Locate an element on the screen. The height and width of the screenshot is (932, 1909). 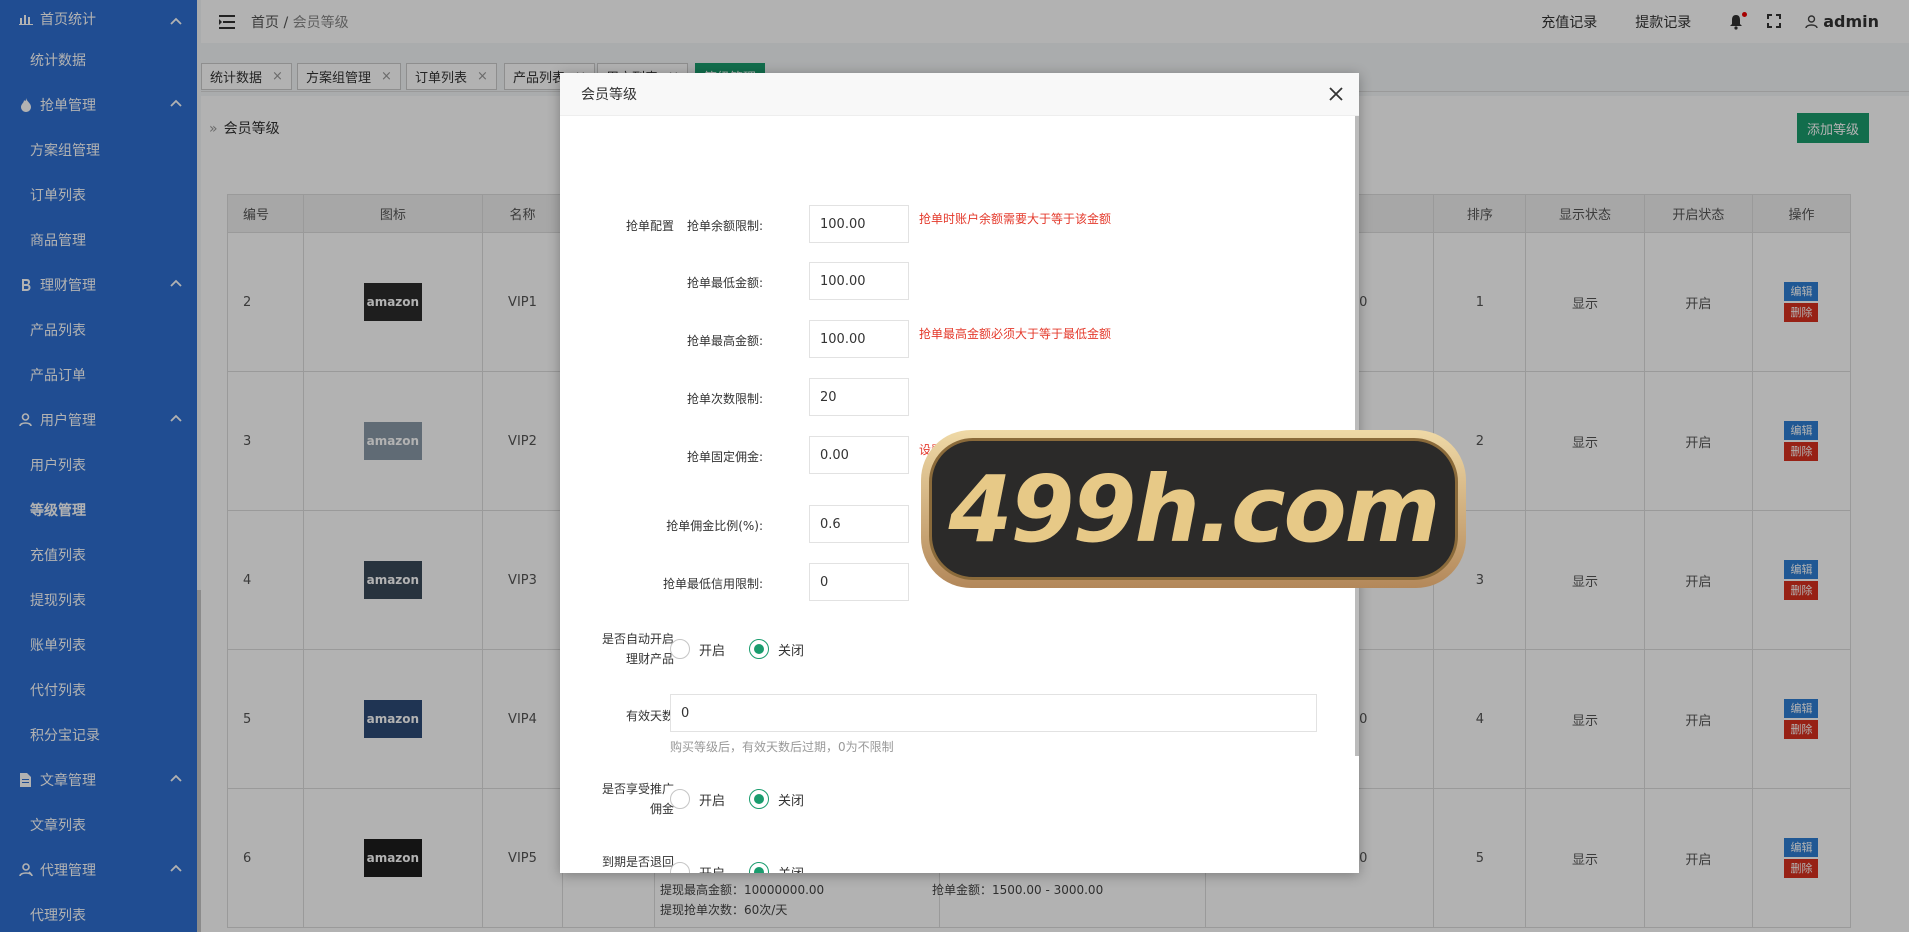
field-label: 抢单余额限制: is located at coordinates (724, 226).